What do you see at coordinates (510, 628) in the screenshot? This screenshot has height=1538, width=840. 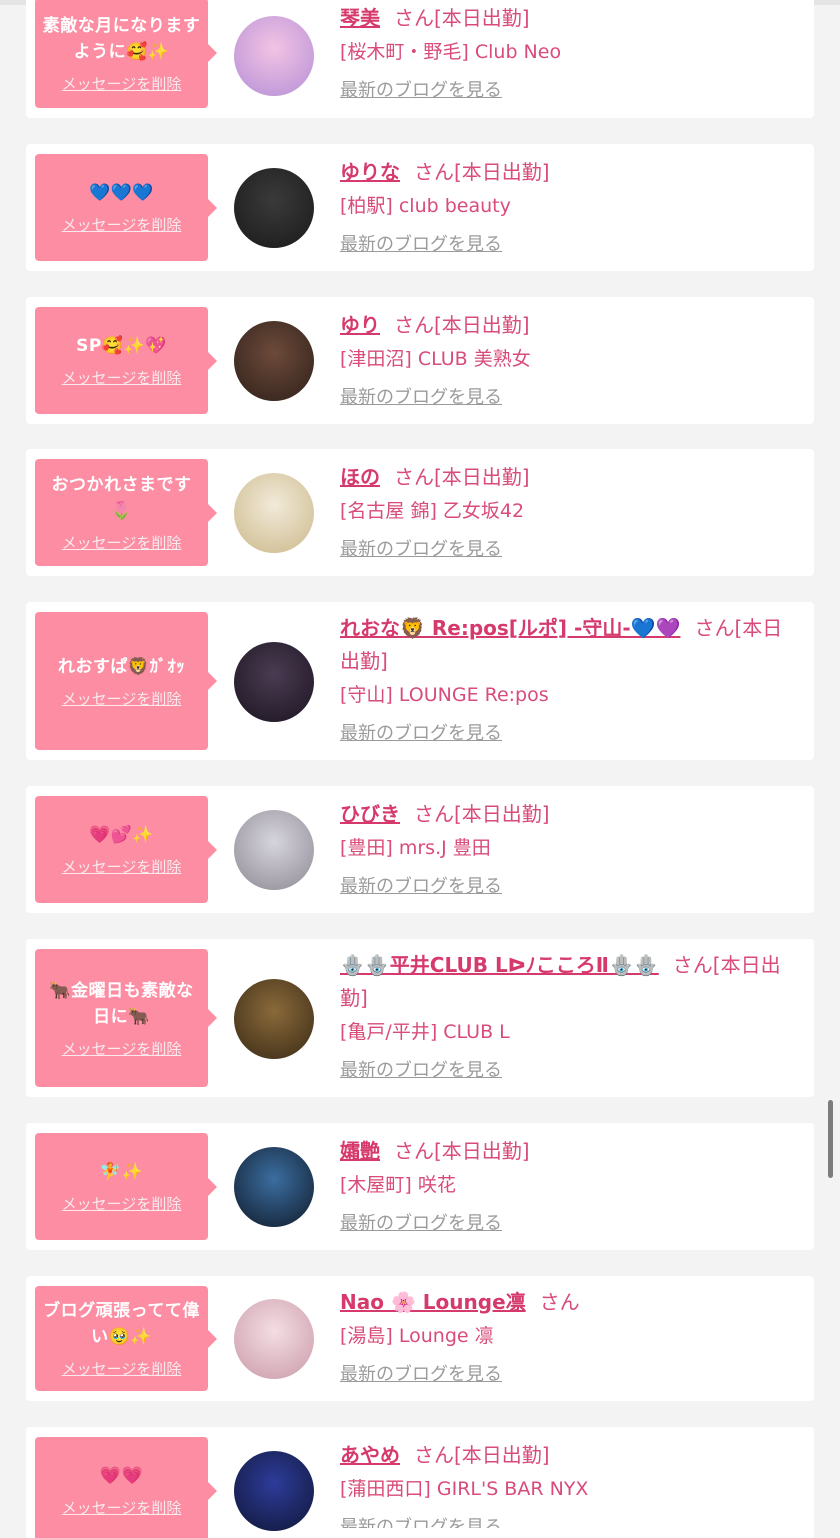 I see `cast-name-link: れおな🦁 Re:pos[ルポ] -守山-💙💜` at bounding box center [510, 628].